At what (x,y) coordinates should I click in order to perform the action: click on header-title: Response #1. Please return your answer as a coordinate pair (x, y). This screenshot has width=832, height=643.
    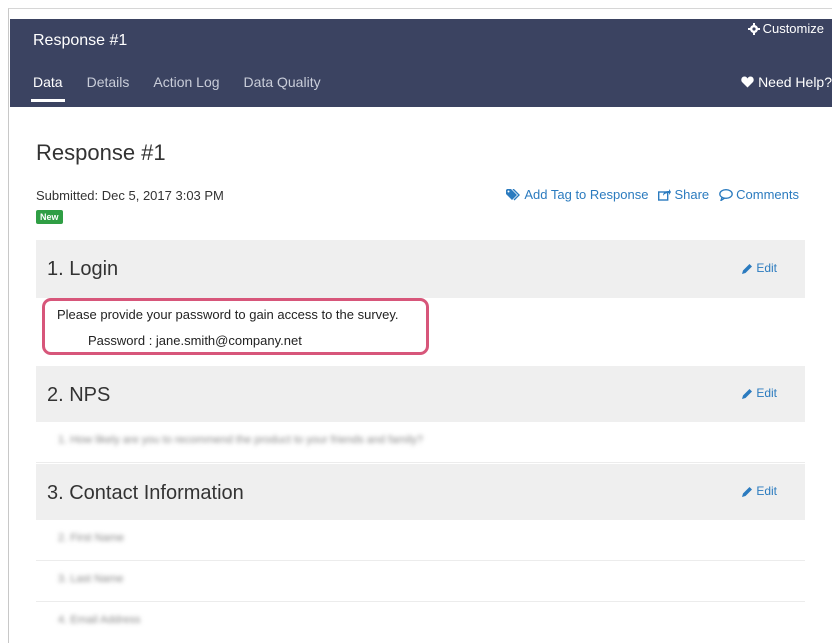
    Looking at the image, I should click on (80, 40).